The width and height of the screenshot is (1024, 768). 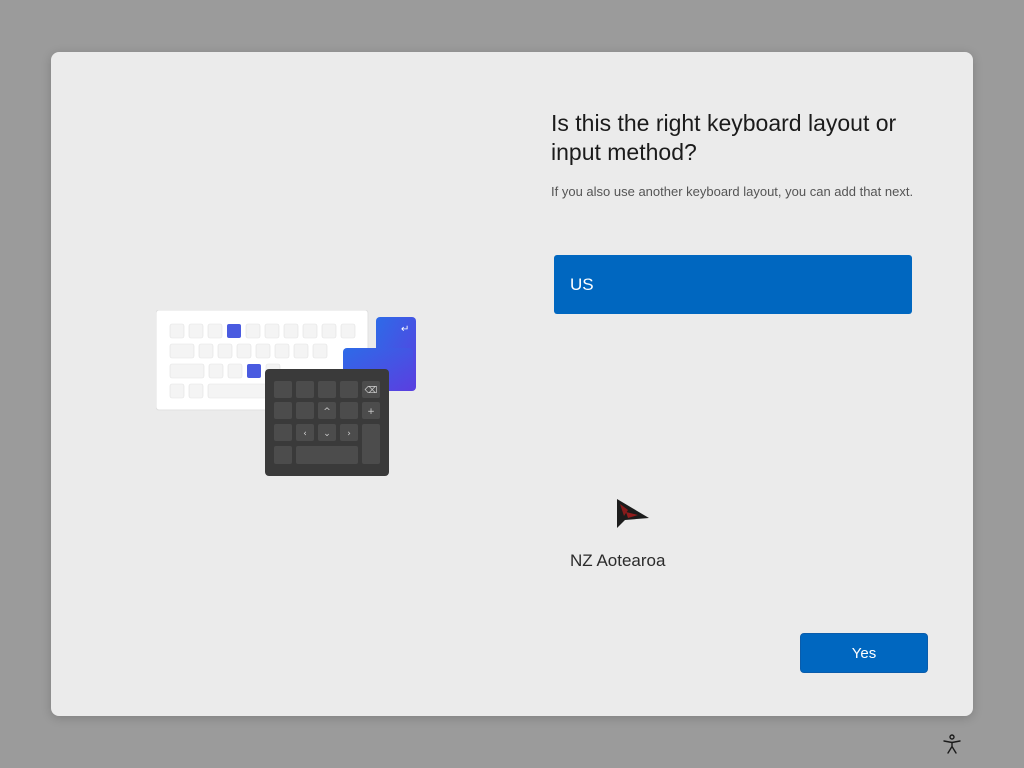 What do you see at coordinates (617, 561) in the screenshot?
I see `layout-item-nz-aotearoa: NZ Aotearoa` at bounding box center [617, 561].